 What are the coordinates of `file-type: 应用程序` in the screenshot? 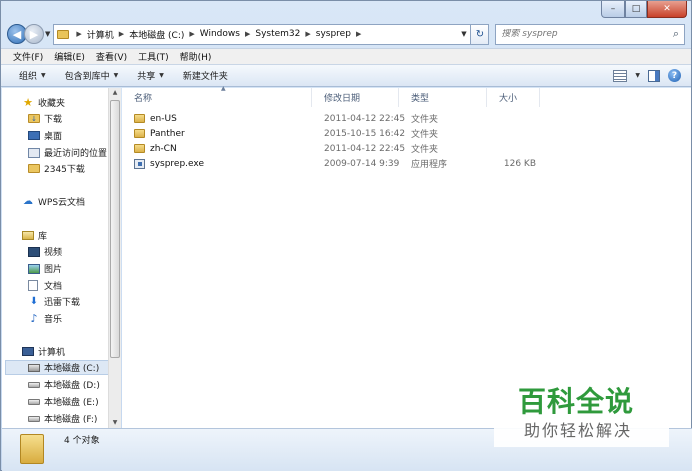 It's located at (429, 165).